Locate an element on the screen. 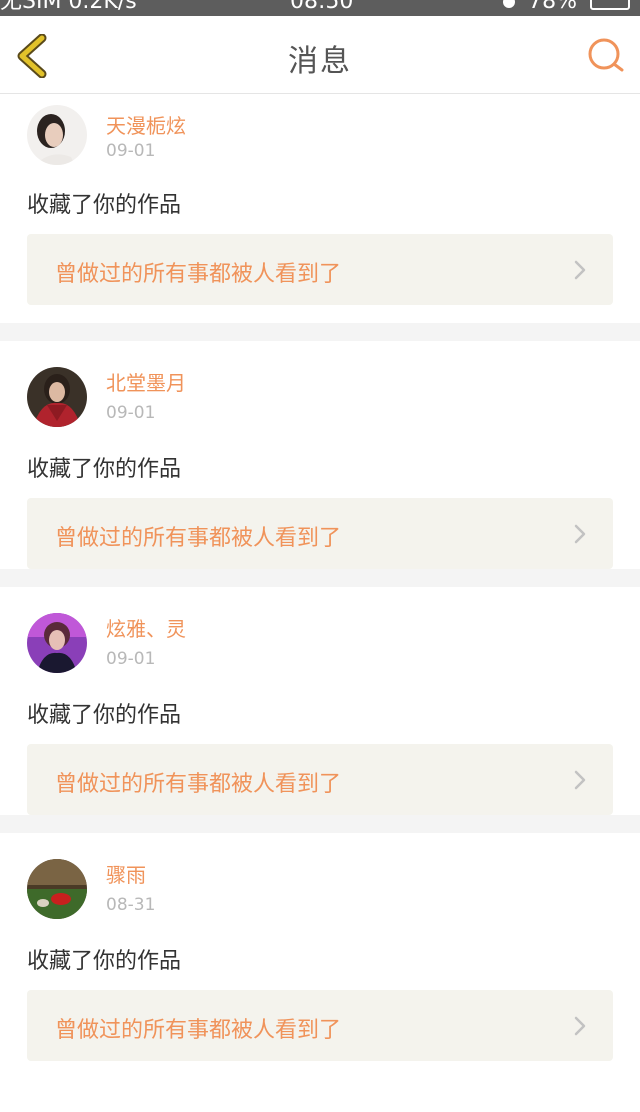  status-carrier: 无SIM 0.2K/s is located at coordinates (68, 7).